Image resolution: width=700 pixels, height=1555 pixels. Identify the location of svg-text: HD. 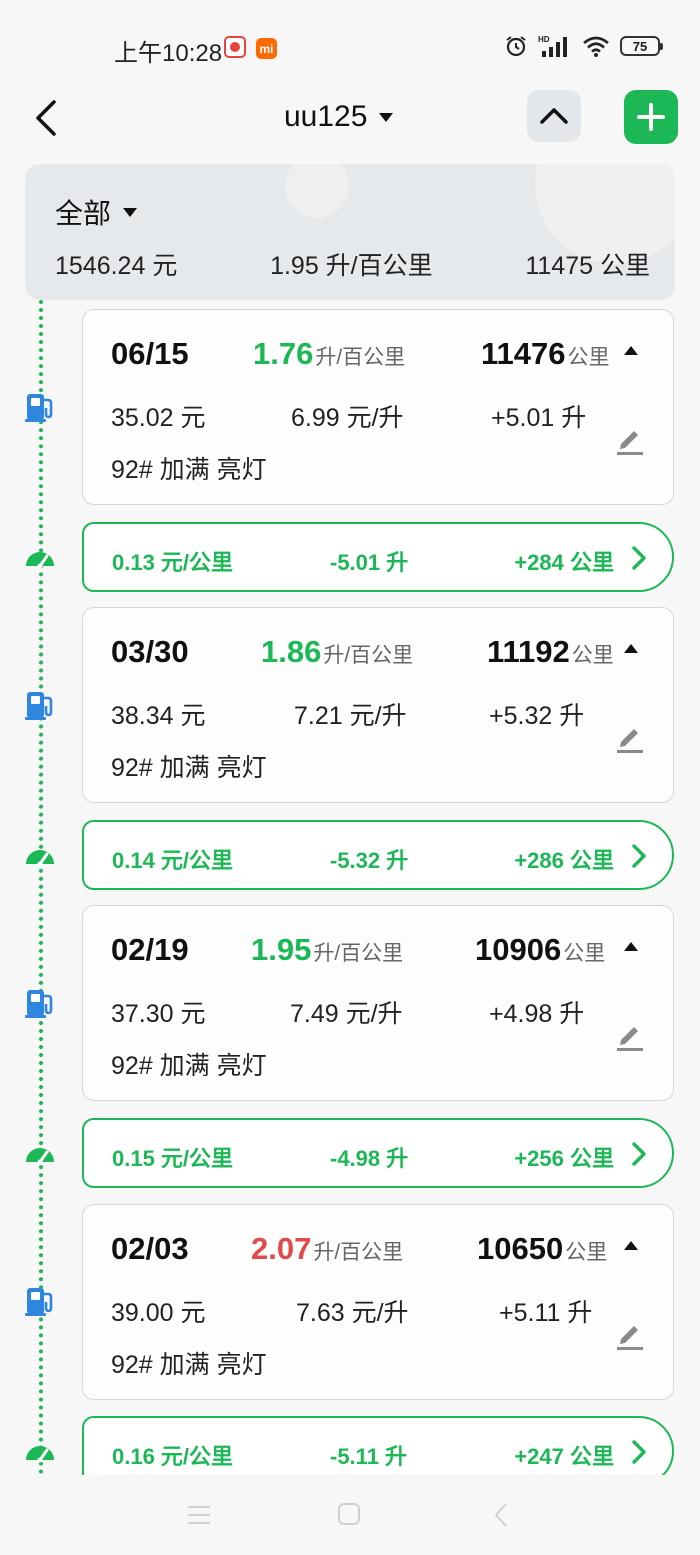
(544, 39).